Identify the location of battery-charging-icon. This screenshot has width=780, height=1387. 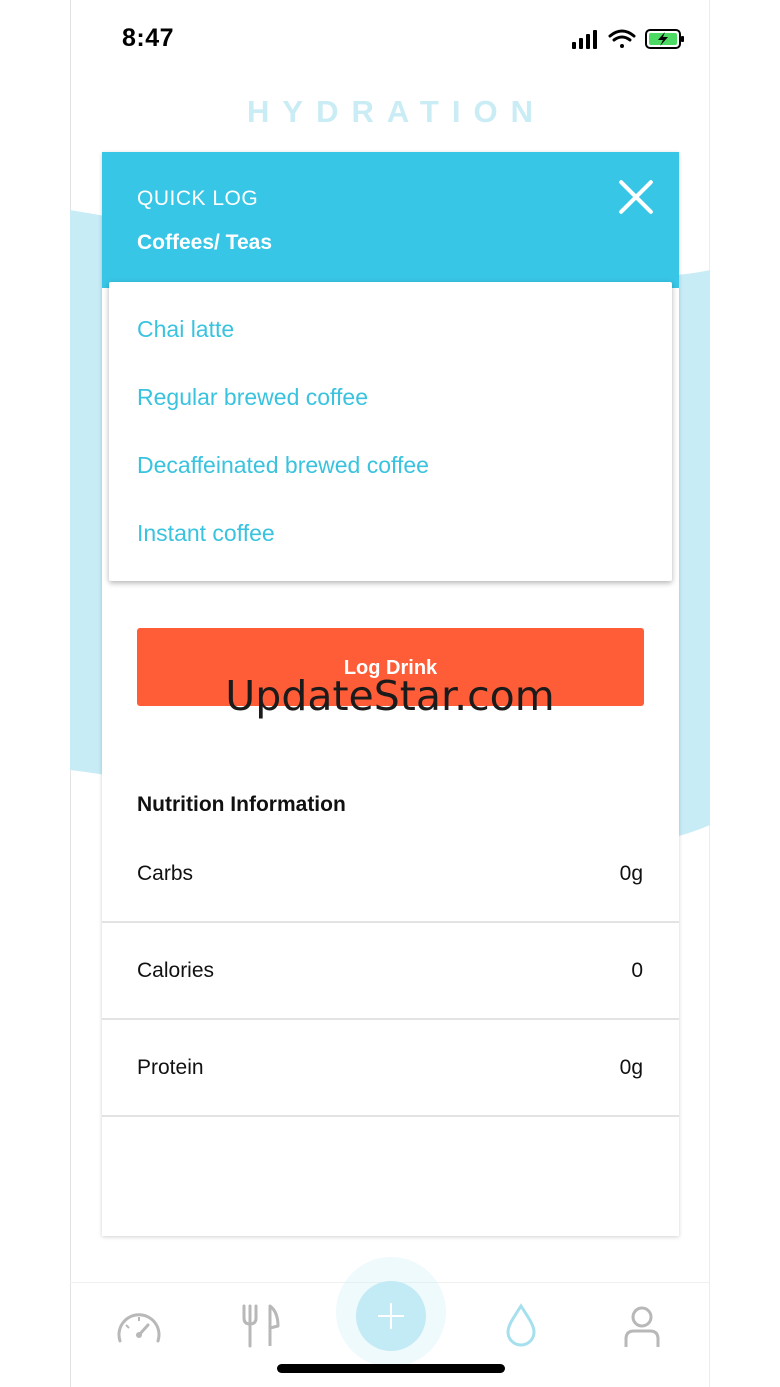
(664, 39).